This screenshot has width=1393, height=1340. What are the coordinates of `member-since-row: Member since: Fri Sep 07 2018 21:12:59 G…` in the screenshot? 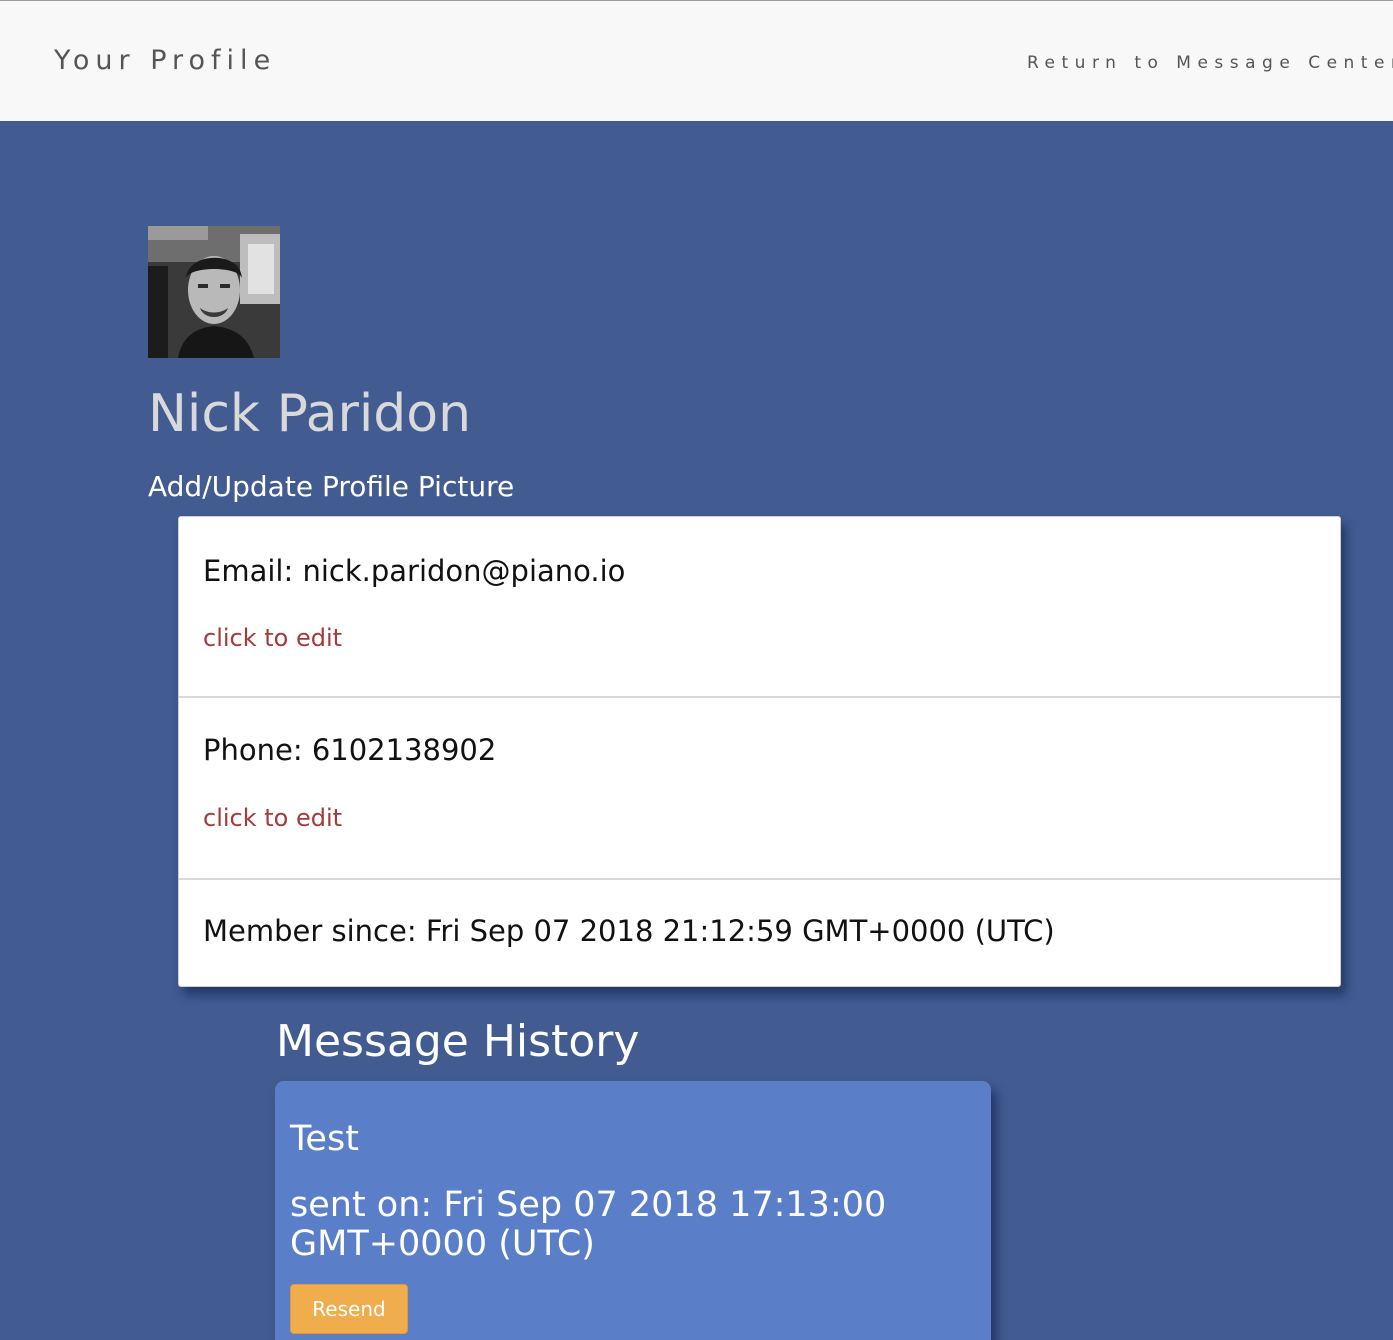 It's located at (759, 933).